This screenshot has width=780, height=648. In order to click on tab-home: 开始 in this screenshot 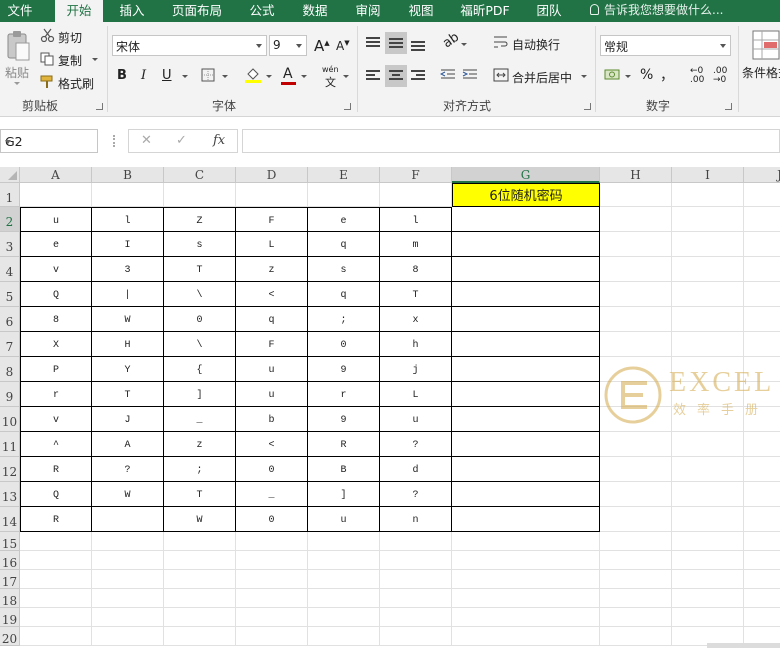, I will do `click(79, 11)`.